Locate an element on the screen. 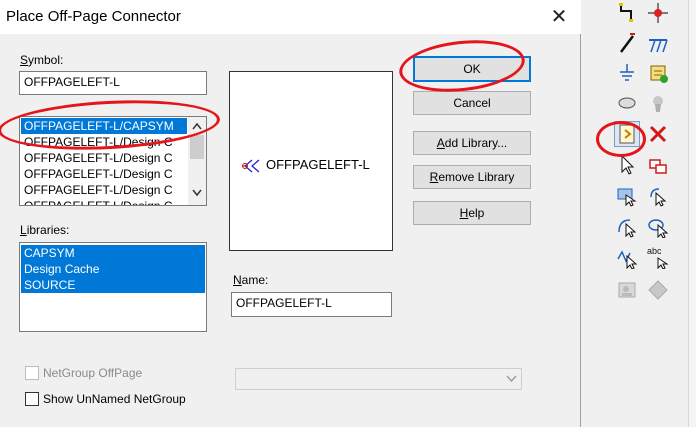 This screenshot has height=427, width=696. cancel-button: Cancel is located at coordinates (472, 103).